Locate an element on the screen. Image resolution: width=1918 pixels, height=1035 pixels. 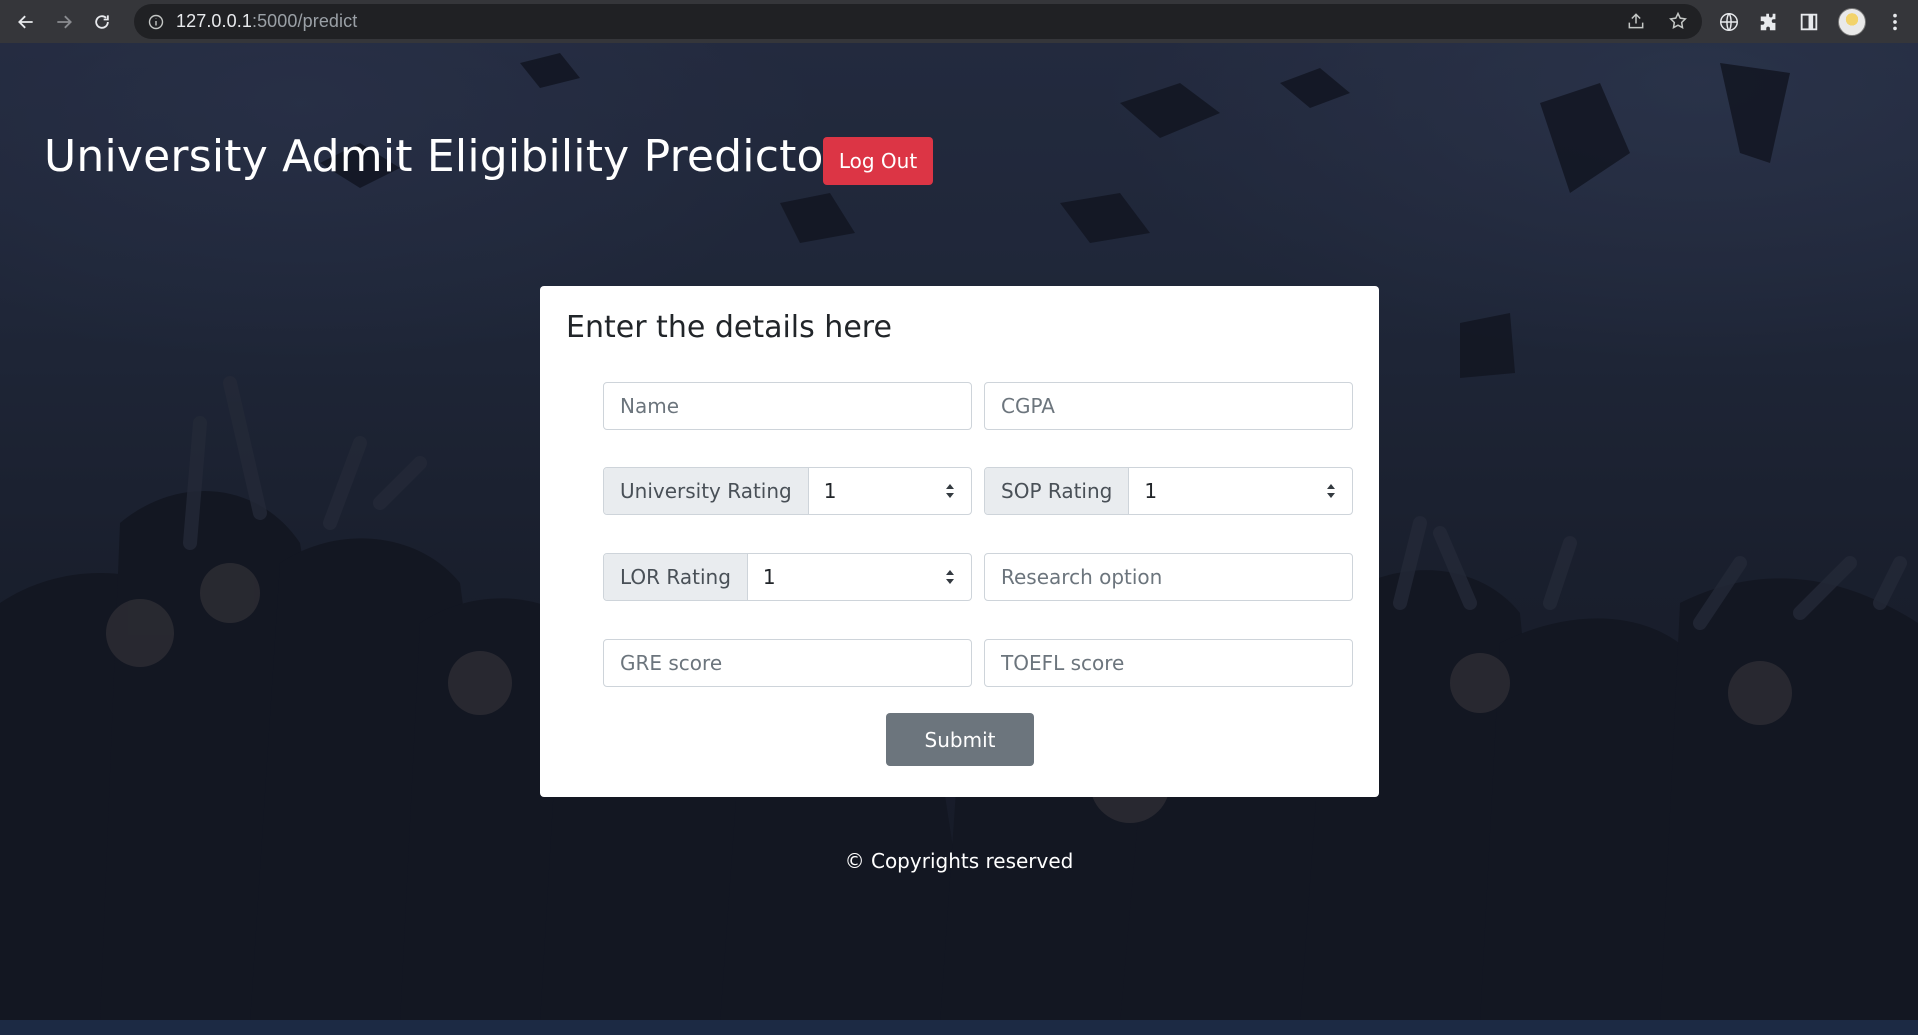
side-panel-icon is located at coordinates (1809, 22).